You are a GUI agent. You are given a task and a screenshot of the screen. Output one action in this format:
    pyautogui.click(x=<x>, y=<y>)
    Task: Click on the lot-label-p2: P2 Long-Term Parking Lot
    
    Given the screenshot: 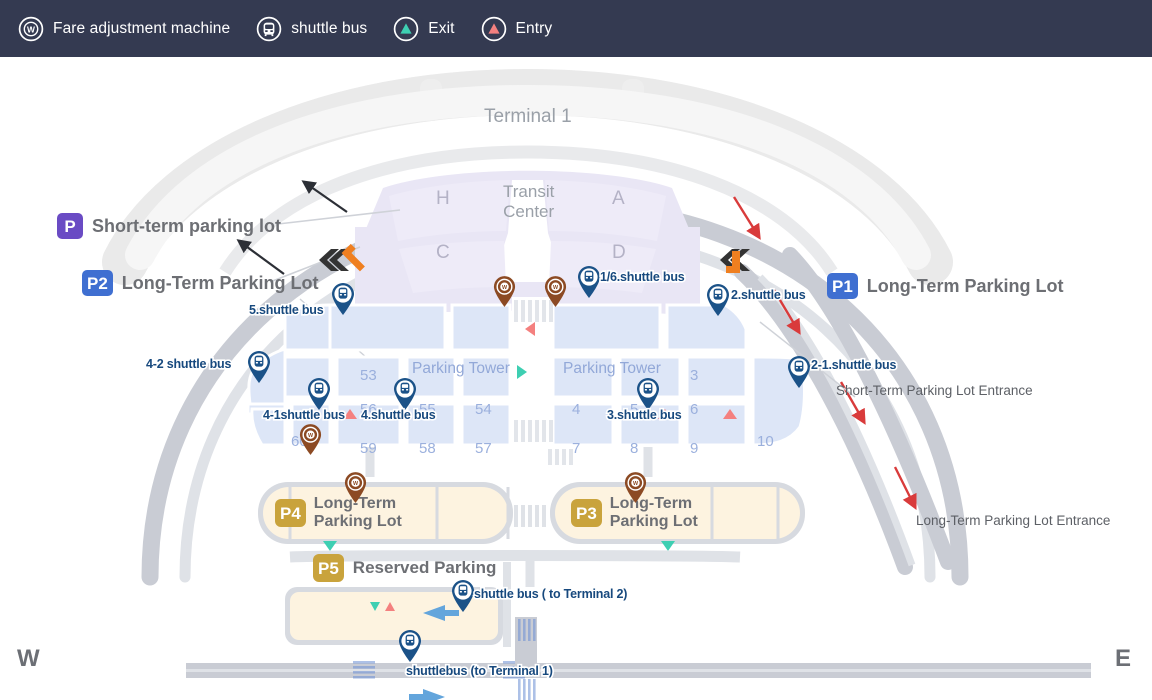 What is the action you would take?
    pyautogui.click(x=200, y=283)
    